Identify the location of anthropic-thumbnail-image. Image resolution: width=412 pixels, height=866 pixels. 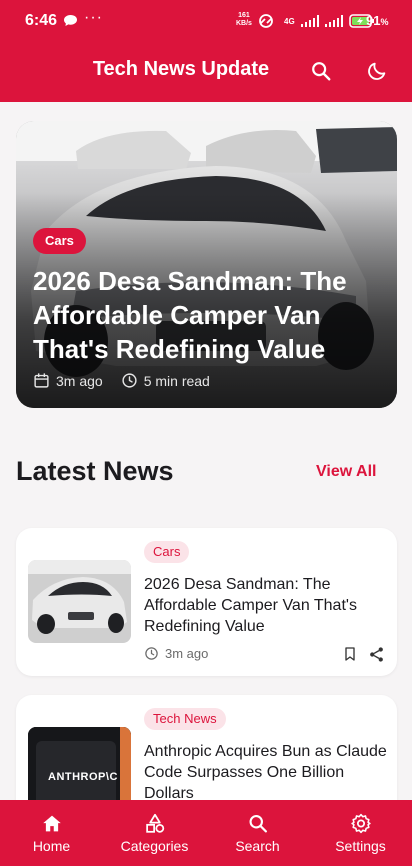
(79, 768).